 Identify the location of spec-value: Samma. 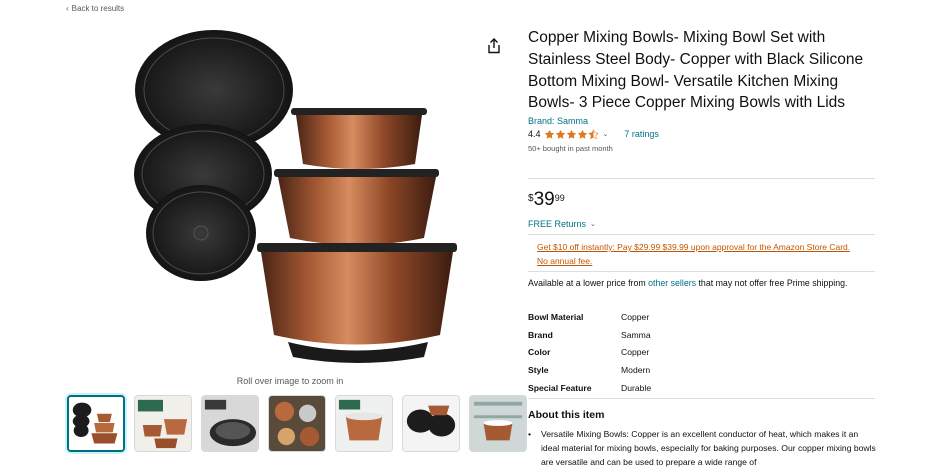
(636, 334).